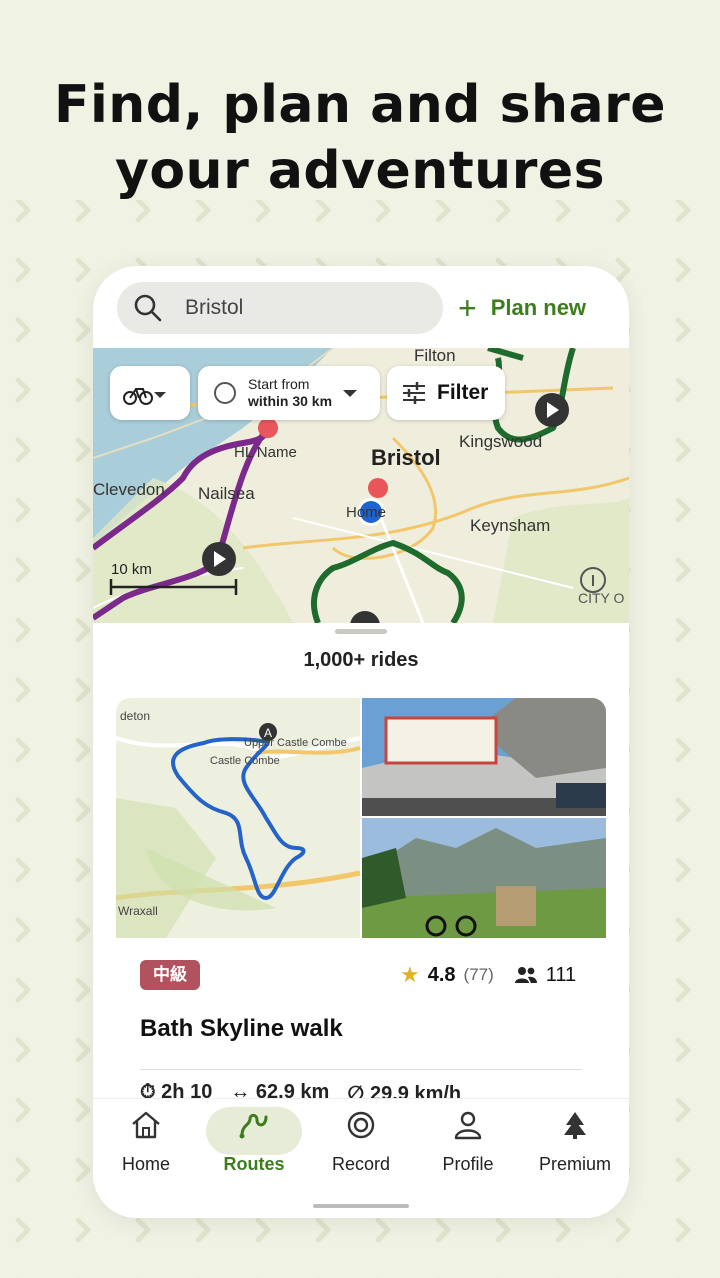 The height and width of the screenshot is (1278, 720). What do you see at coordinates (241, 1029) in the screenshot?
I see `route-title: Bath Skyline walk` at bounding box center [241, 1029].